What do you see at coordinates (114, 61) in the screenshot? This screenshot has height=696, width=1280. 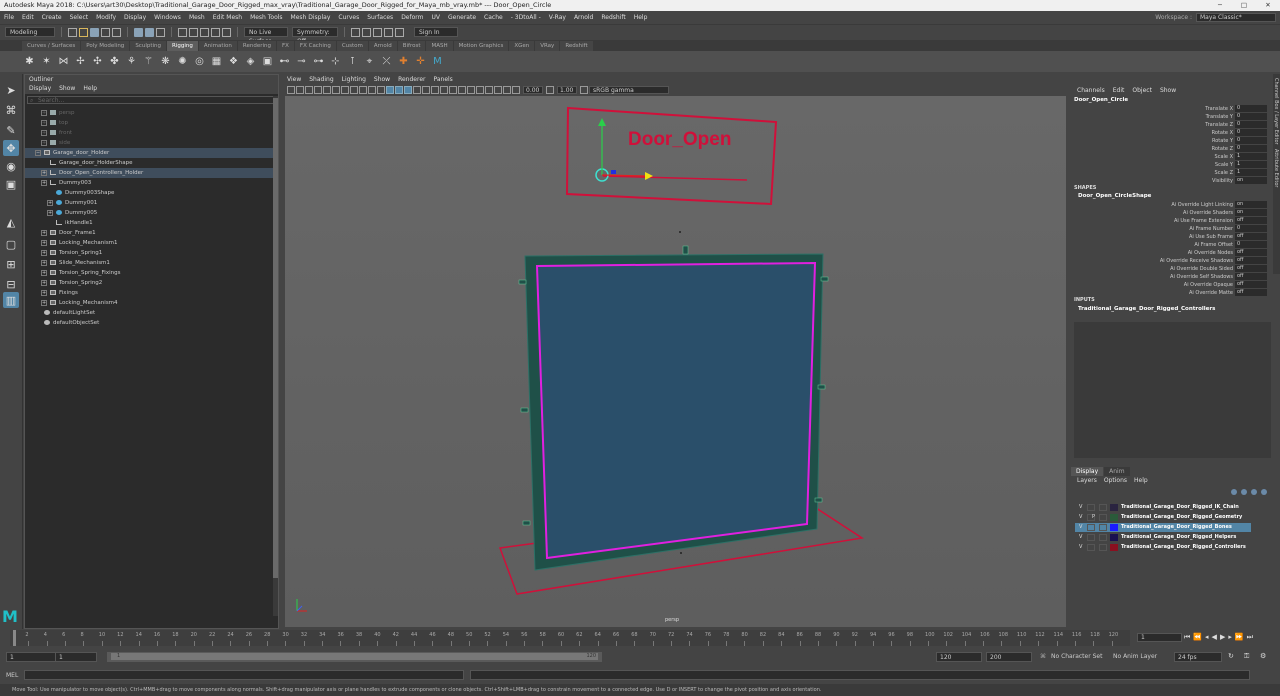 I see `connect-joint-icon: ✤` at bounding box center [114, 61].